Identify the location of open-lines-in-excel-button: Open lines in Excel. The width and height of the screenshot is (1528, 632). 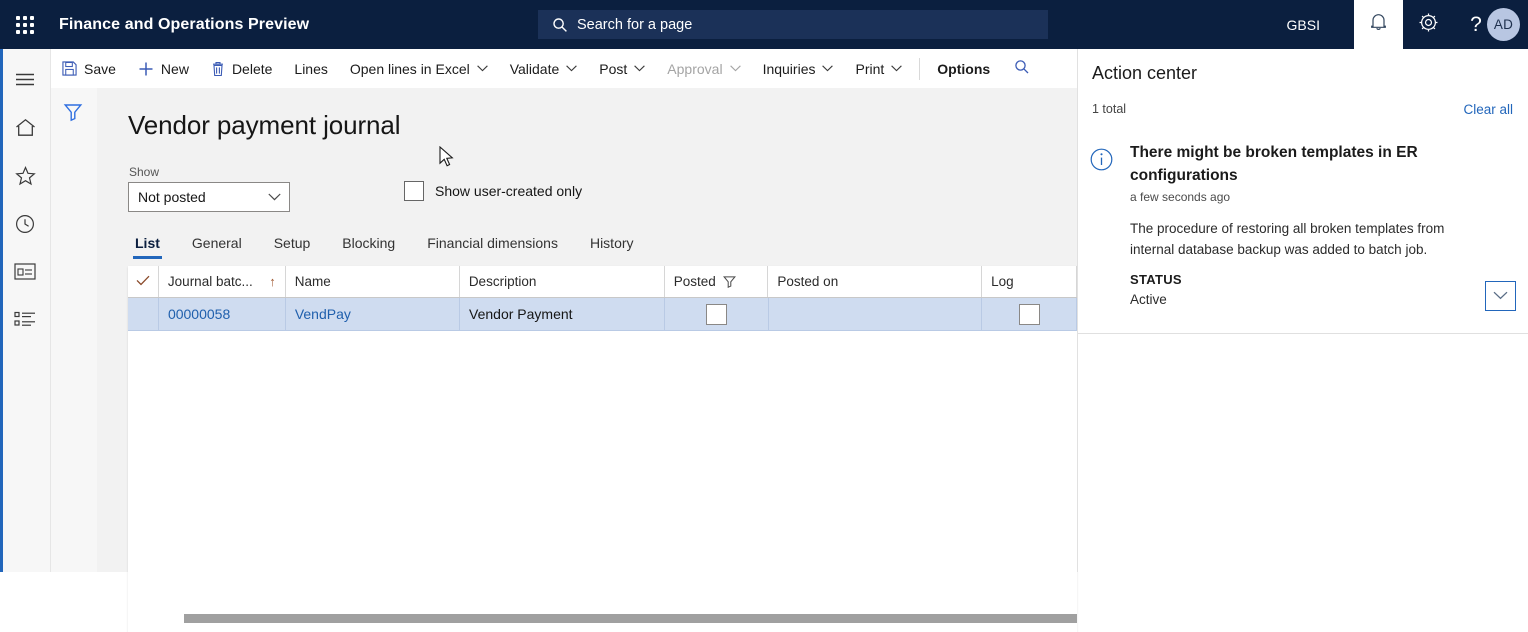
(419, 68).